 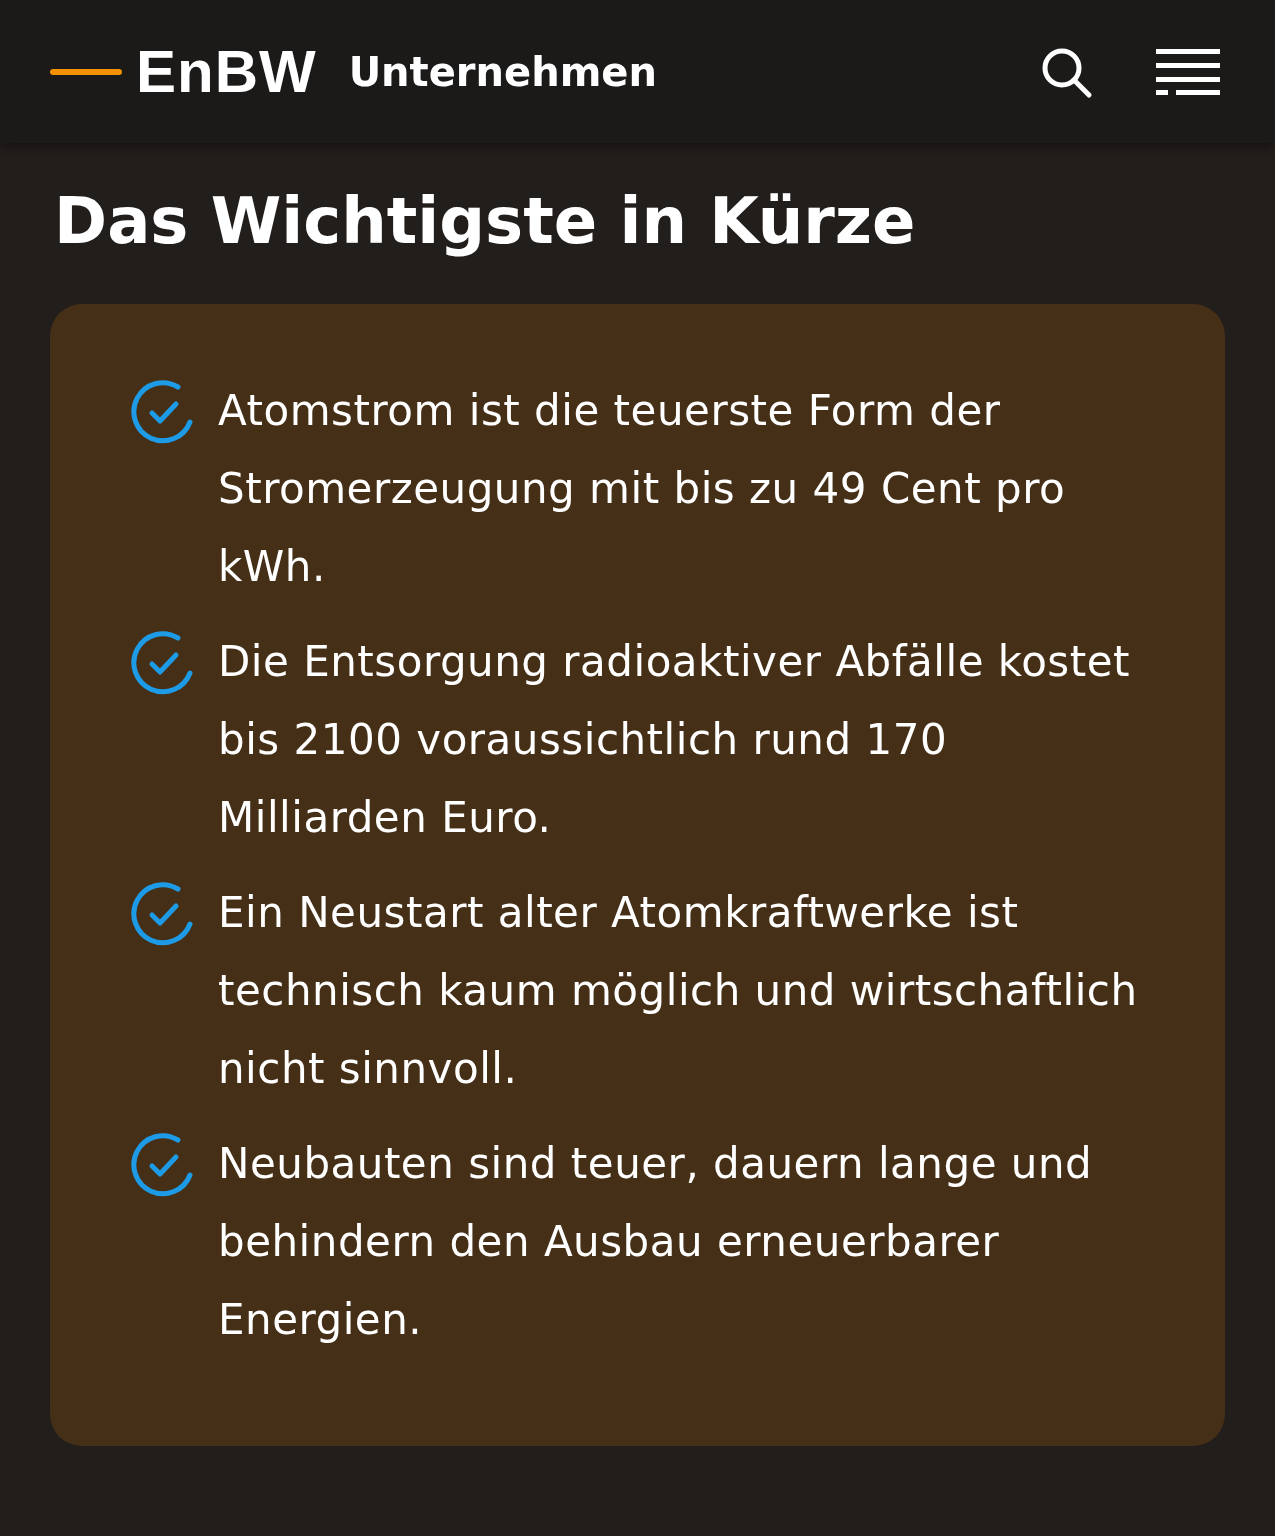 What do you see at coordinates (226, 71) in the screenshot?
I see `logo: EnBW` at bounding box center [226, 71].